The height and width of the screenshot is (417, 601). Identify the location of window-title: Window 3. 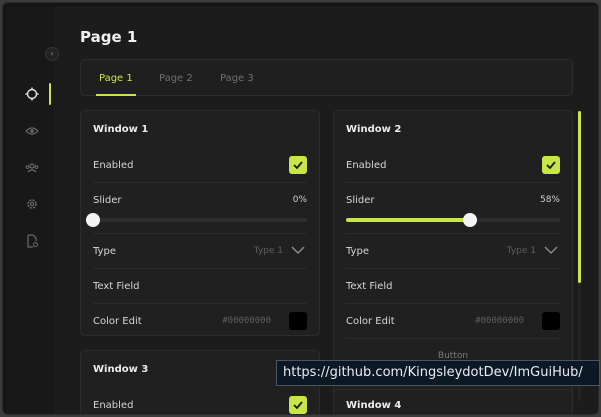
(121, 369).